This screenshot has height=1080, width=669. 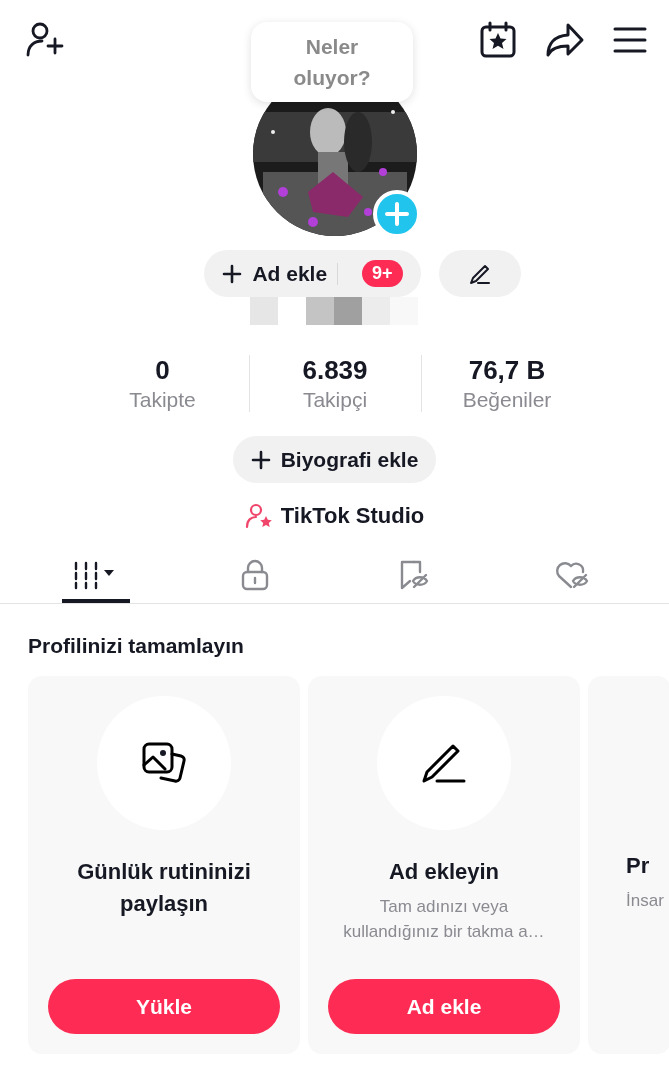 What do you see at coordinates (630, 40) in the screenshot?
I see `menu-icon` at bounding box center [630, 40].